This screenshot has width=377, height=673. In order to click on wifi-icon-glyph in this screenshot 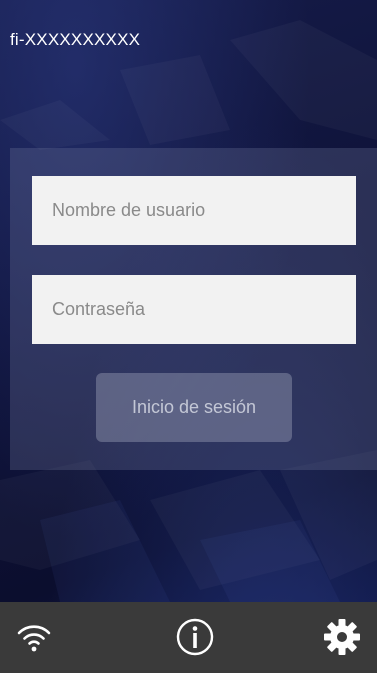, I will do `click(34, 638)`.